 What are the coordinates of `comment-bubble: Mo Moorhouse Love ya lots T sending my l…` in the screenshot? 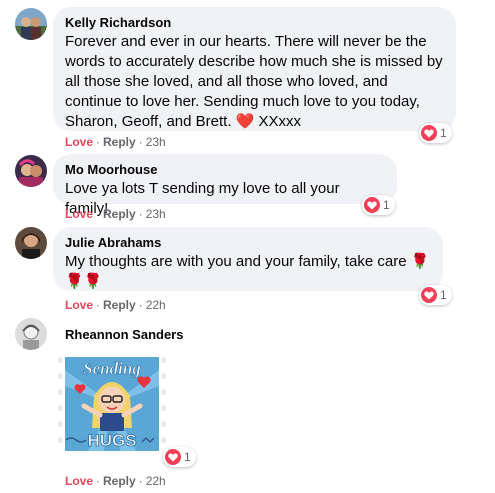 It's located at (225, 185).